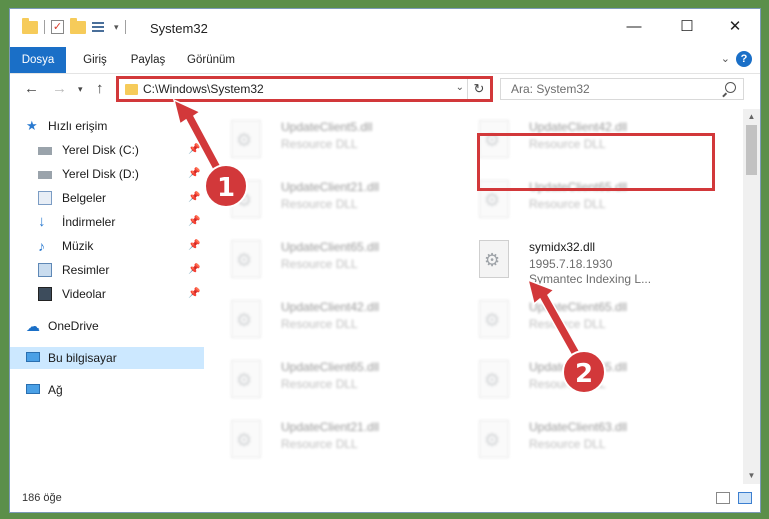 The height and width of the screenshot is (519, 769). Describe the element at coordinates (226, 186) in the screenshot. I see `step-marker-1: 1` at that location.